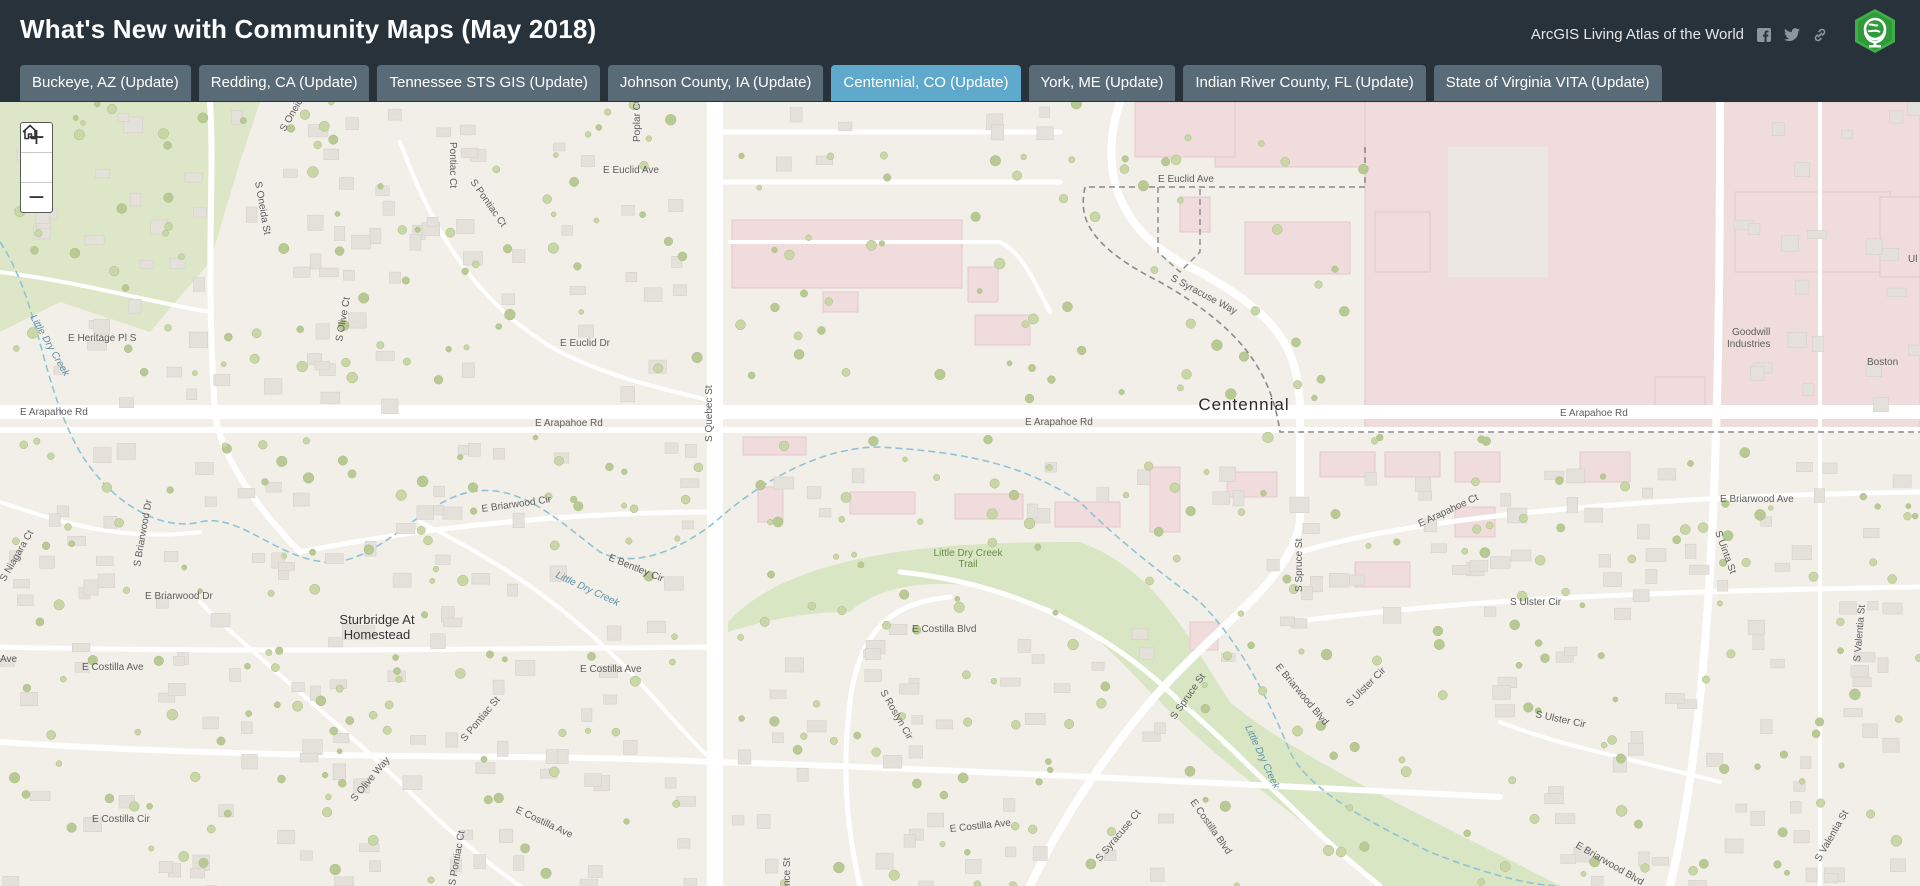 This screenshot has width=1920, height=886. I want to click on tab-redding: Redding, CA (Update), so click(284, 83).